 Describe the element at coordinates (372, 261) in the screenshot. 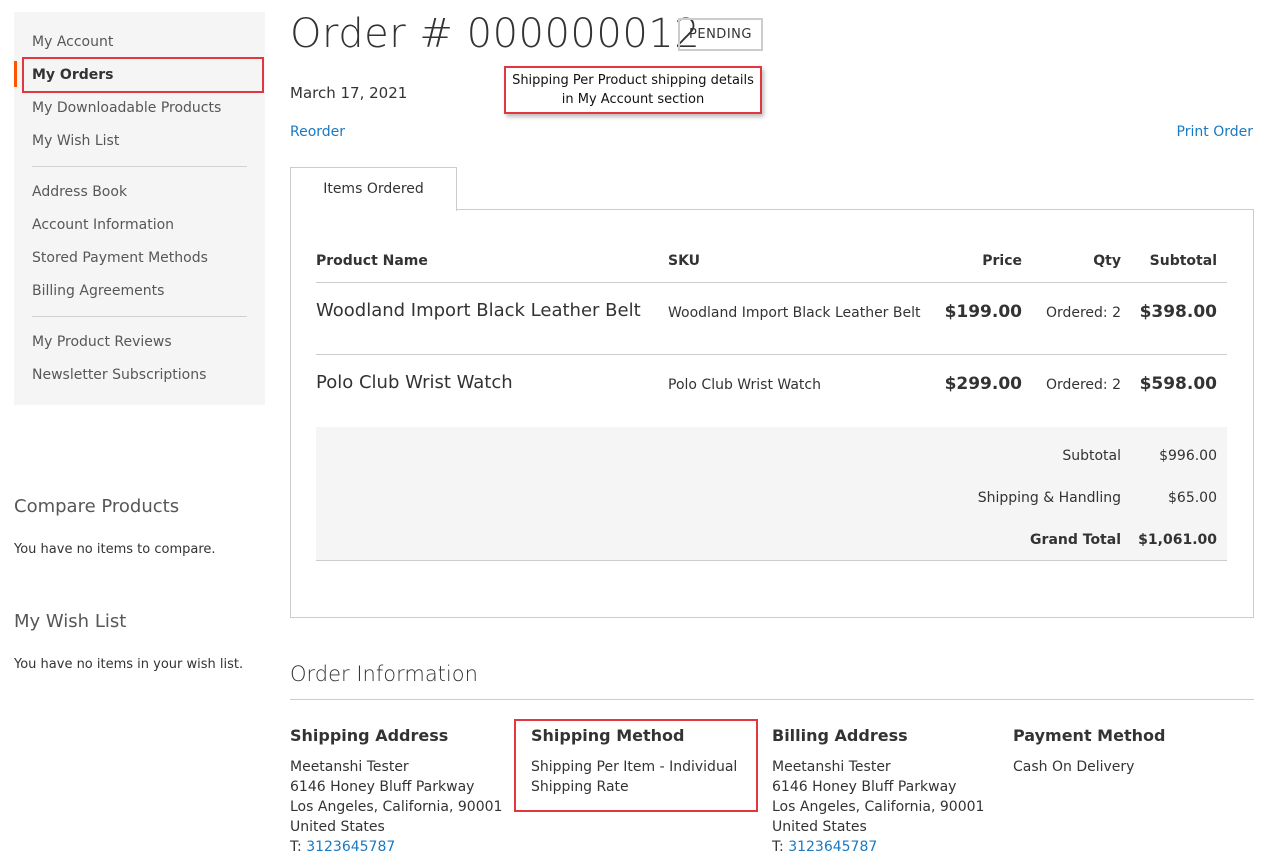

I see `column-header-product-name: Product Name` at that location.